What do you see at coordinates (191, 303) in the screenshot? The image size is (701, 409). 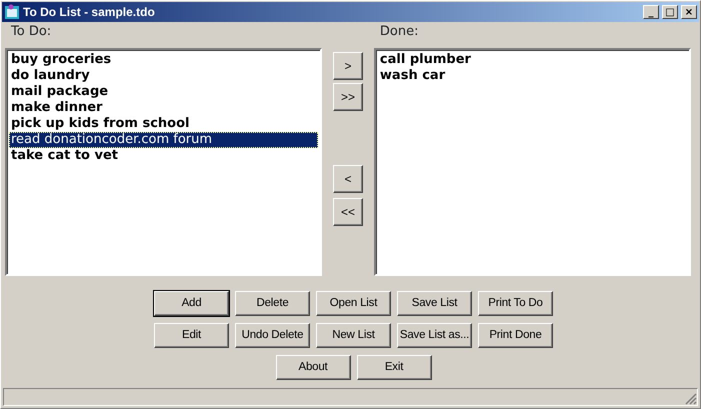 I see `action-button: Add` at bounding box center [191, 303].